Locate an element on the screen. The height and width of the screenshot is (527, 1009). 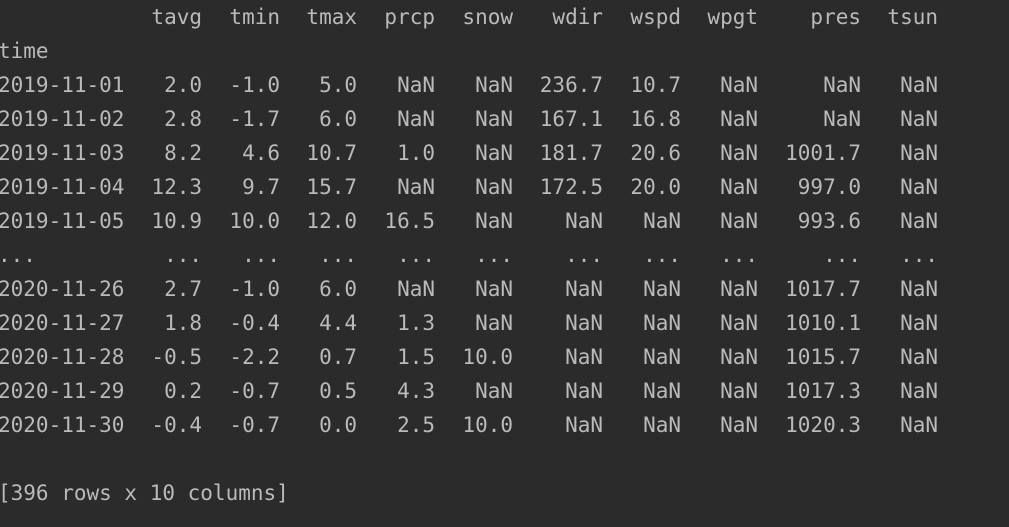
table-cell: 1010.1 is located at coordinates (823, 323).